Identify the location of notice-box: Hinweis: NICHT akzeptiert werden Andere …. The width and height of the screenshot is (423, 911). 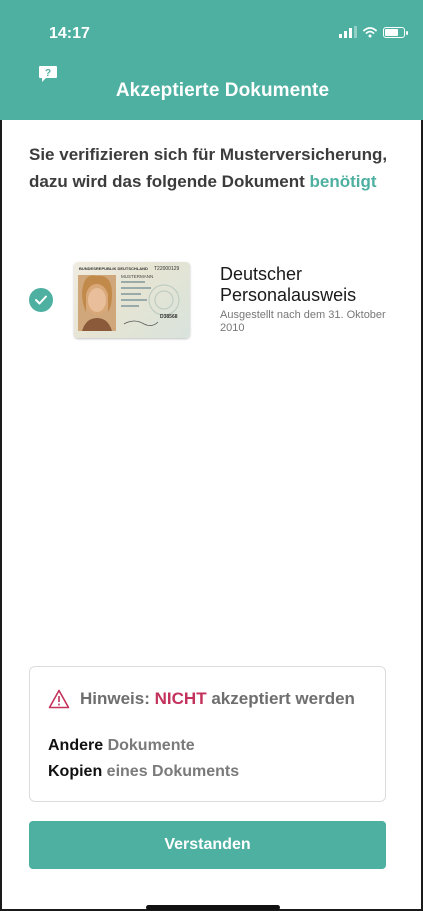
(207, 734).